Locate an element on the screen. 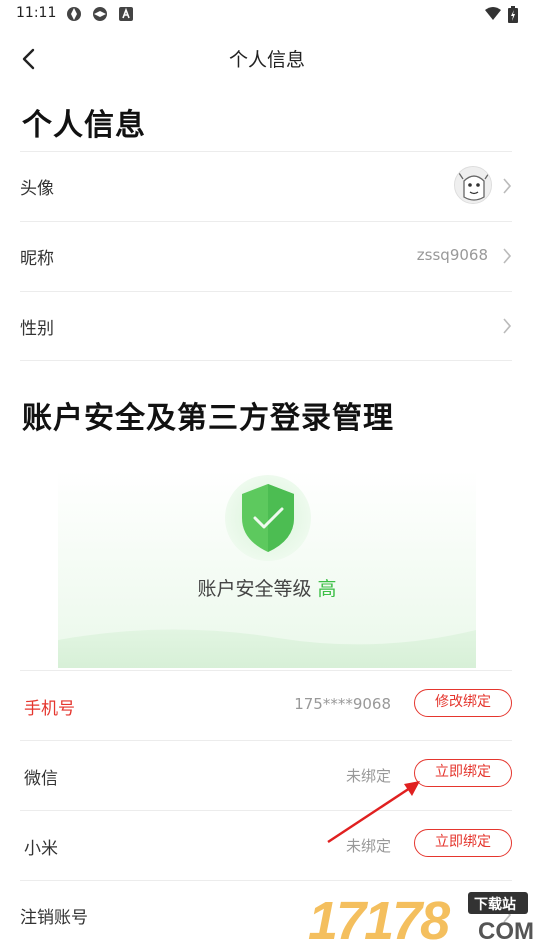  row-label: 头像 is located at coordinates (37, 189).